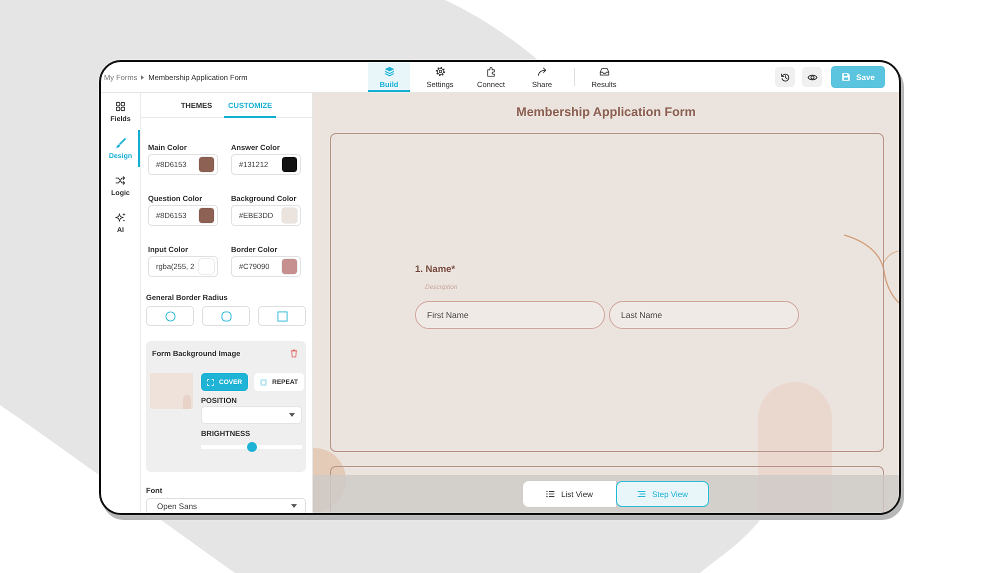  What do you see at coordinates (294, 353) in the screenshot?
I see `trash-icon` at bounding box center [294, 353].